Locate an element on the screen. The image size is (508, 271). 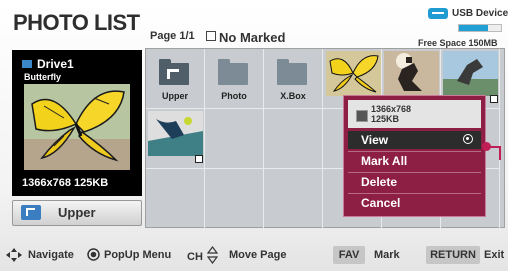
tennis-thumbnail is located at coordinates (175, 133).